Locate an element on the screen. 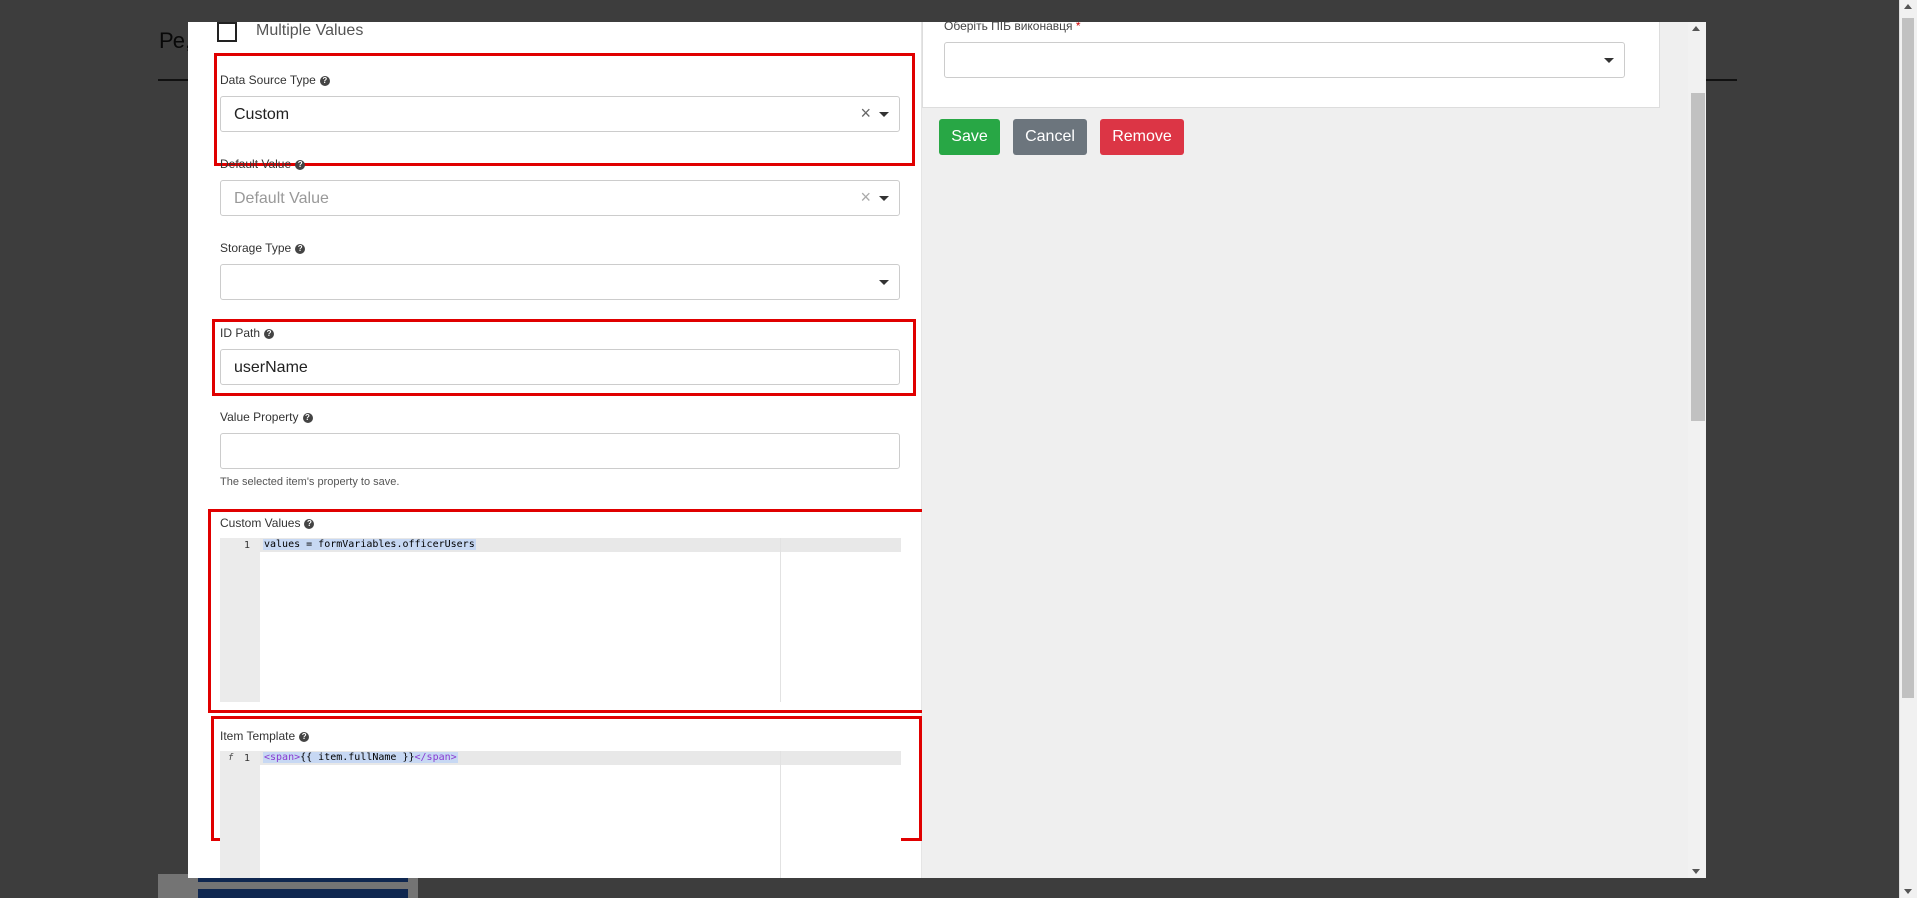 The width and height of the screenshot is (1917, 898). custom-values-label: Custom Values? is located at coordinates (267, 523).